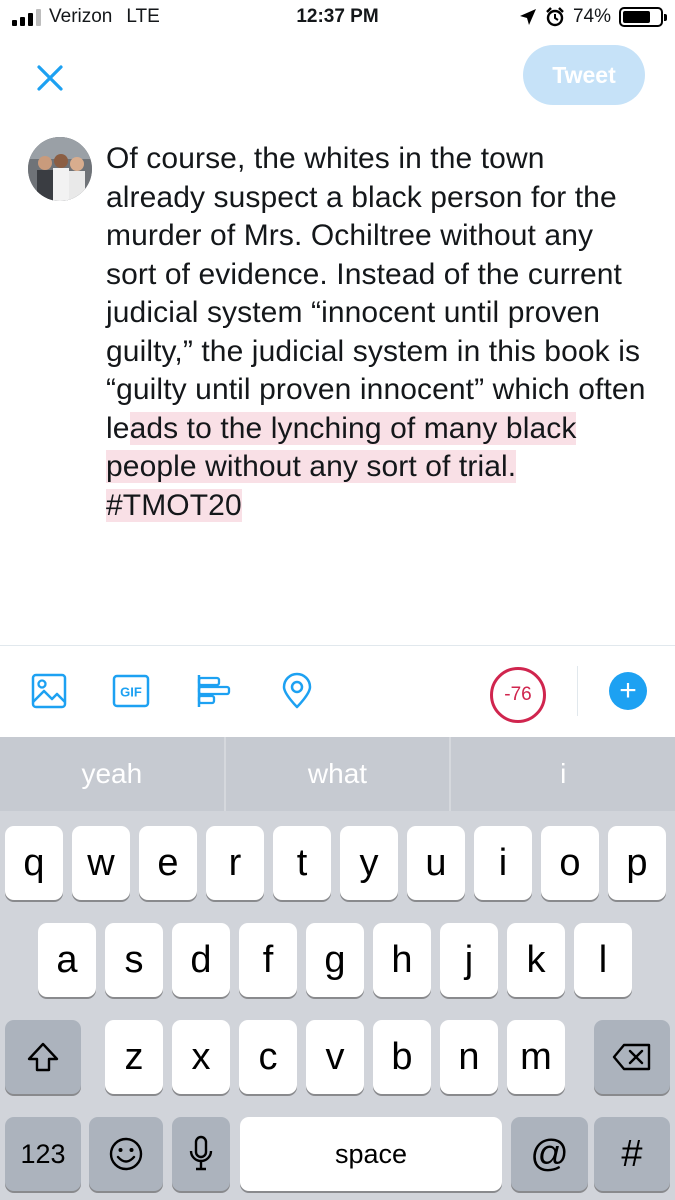 The width and height of the screenshot is (675, 1200). What do you see at coordinates (469, 960) in the screenshot?
I see `key-j: j` at bounding box center [469, 960].